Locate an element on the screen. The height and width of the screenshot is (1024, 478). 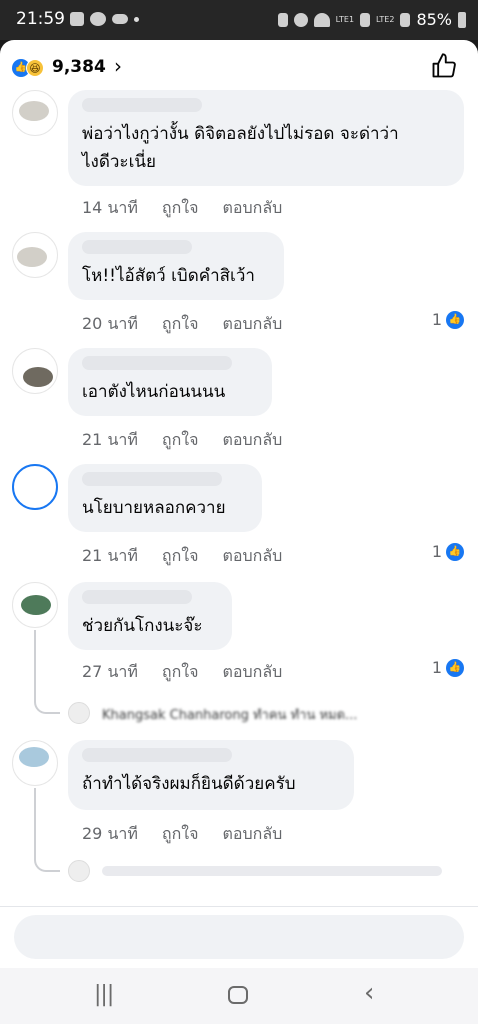
signal-1-icon is located at coordinates (365, 19).